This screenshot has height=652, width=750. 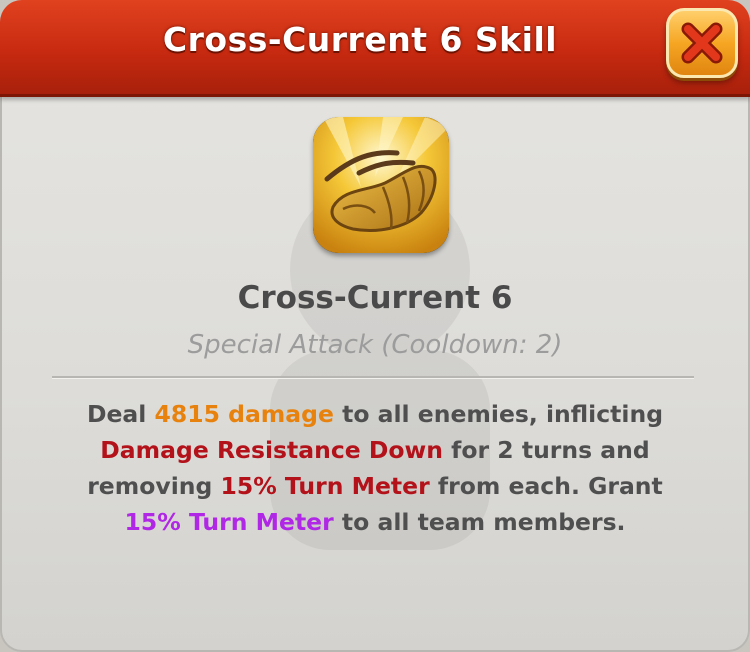 I want to click on debuff-name: Damage Resistance Down, so click(x=271, y=450).